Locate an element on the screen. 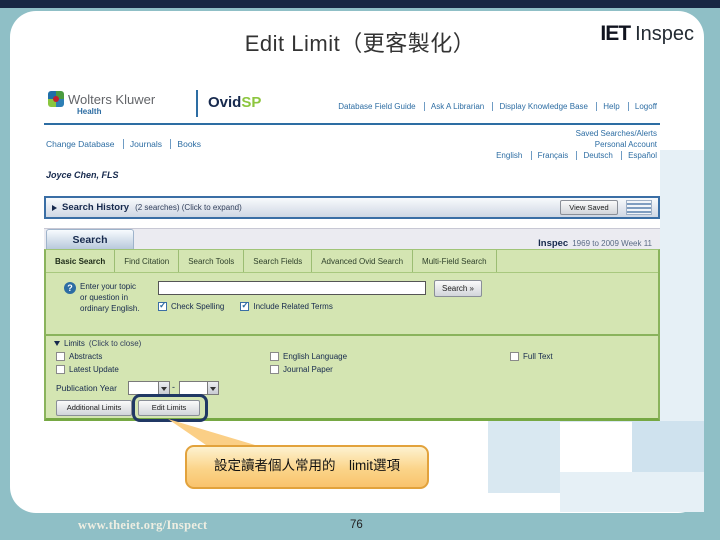 This screenshot has height=540, width=720. search-history-title: Search History is located at coordinates (96, 207).